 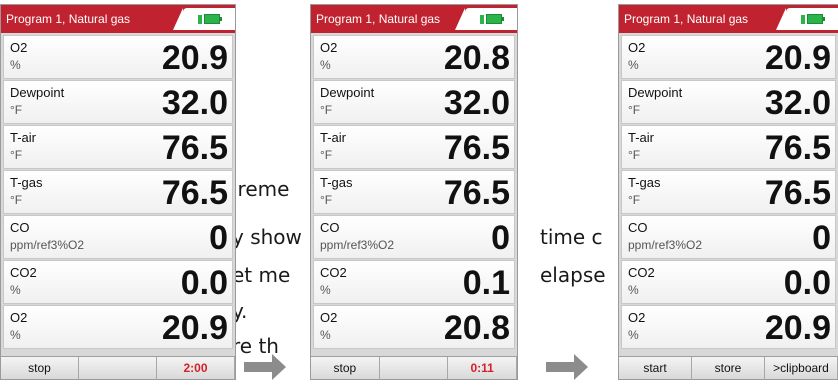 What do you see at coordinates (655, 368) in the screenshot?
I see `start-button: start` at bounding box center [655, 368].